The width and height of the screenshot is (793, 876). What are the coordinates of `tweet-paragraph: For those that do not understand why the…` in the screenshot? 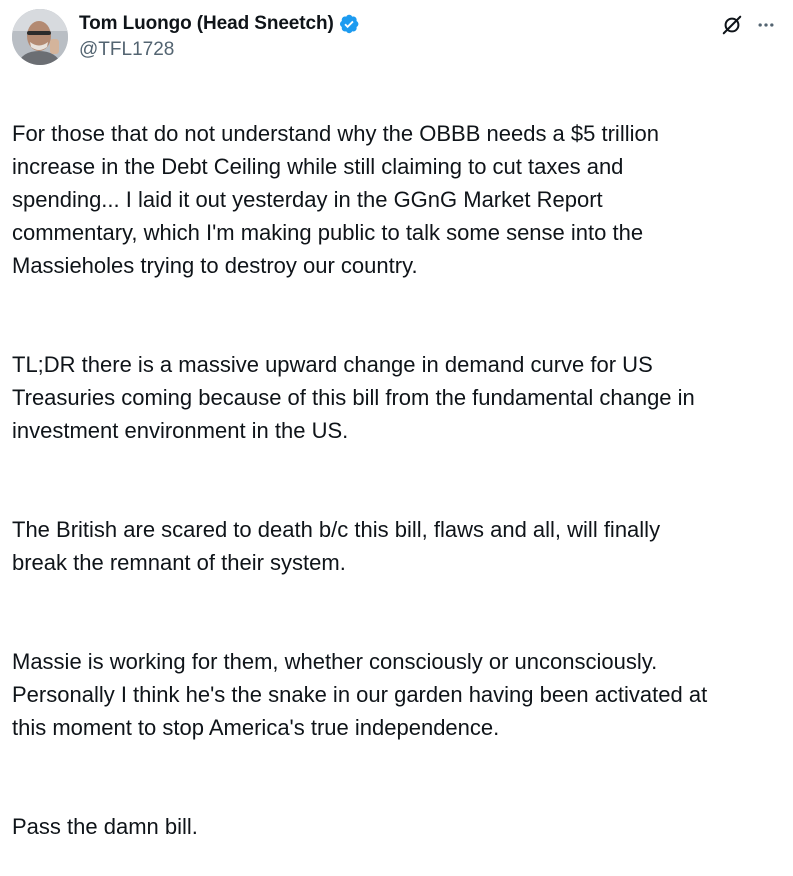 It's located at (335, 199).